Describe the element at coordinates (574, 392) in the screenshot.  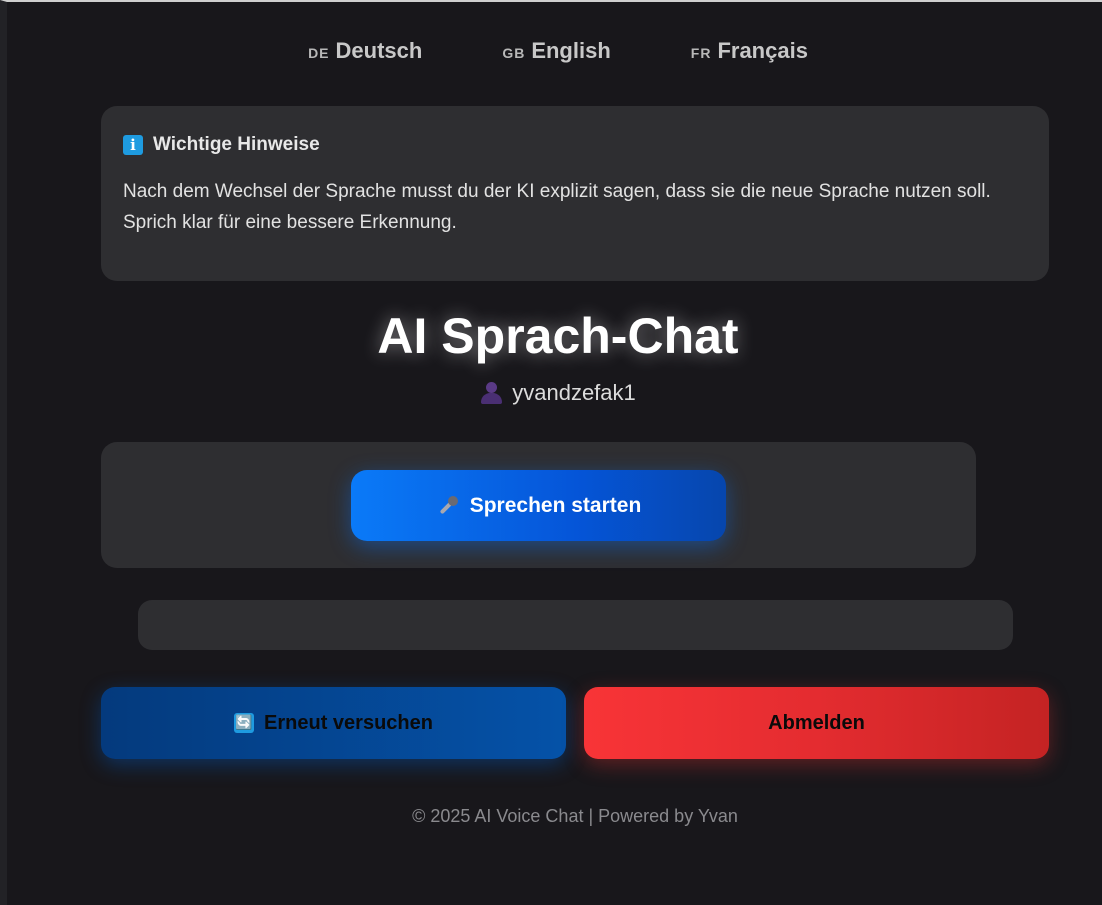
I see `username: yvandzefak1` at that location.